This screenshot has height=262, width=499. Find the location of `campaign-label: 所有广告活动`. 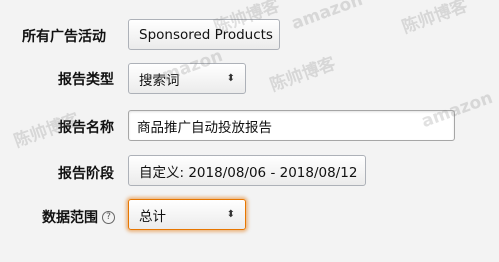

campaign-label: 所有广告活动 is located at coordinates (64, 37).